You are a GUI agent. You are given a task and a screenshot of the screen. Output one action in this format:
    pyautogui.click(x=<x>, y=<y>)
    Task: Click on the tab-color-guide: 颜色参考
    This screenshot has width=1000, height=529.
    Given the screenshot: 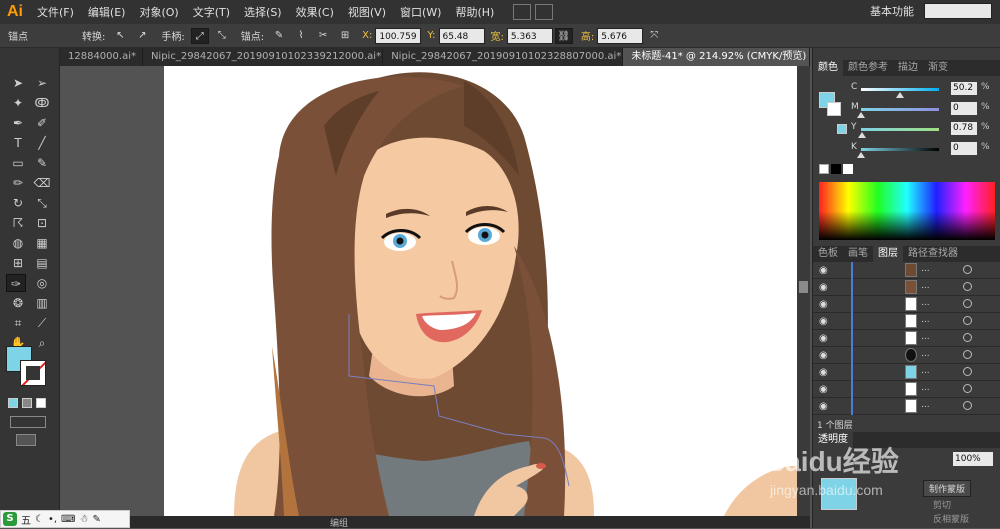 What is the action you would take?
    pyautogui.click(x=868, y=68)
    